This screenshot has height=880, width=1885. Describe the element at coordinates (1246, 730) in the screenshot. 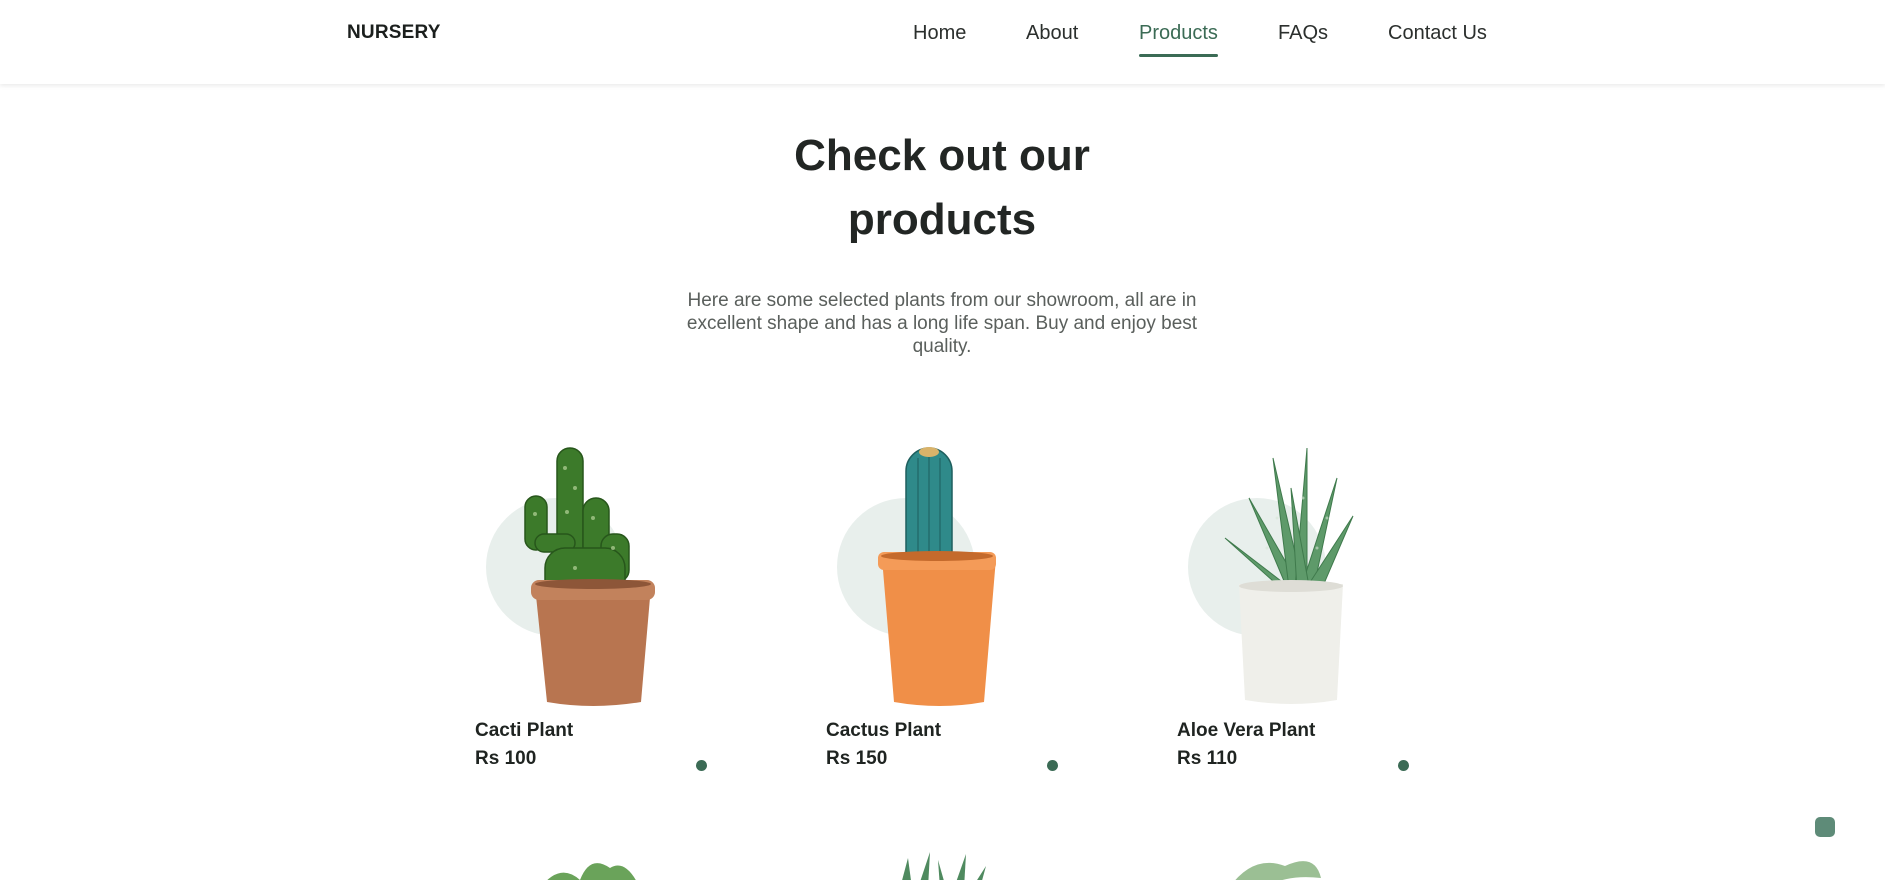

I see `product-name: Aloe Vera Plant` at that location.